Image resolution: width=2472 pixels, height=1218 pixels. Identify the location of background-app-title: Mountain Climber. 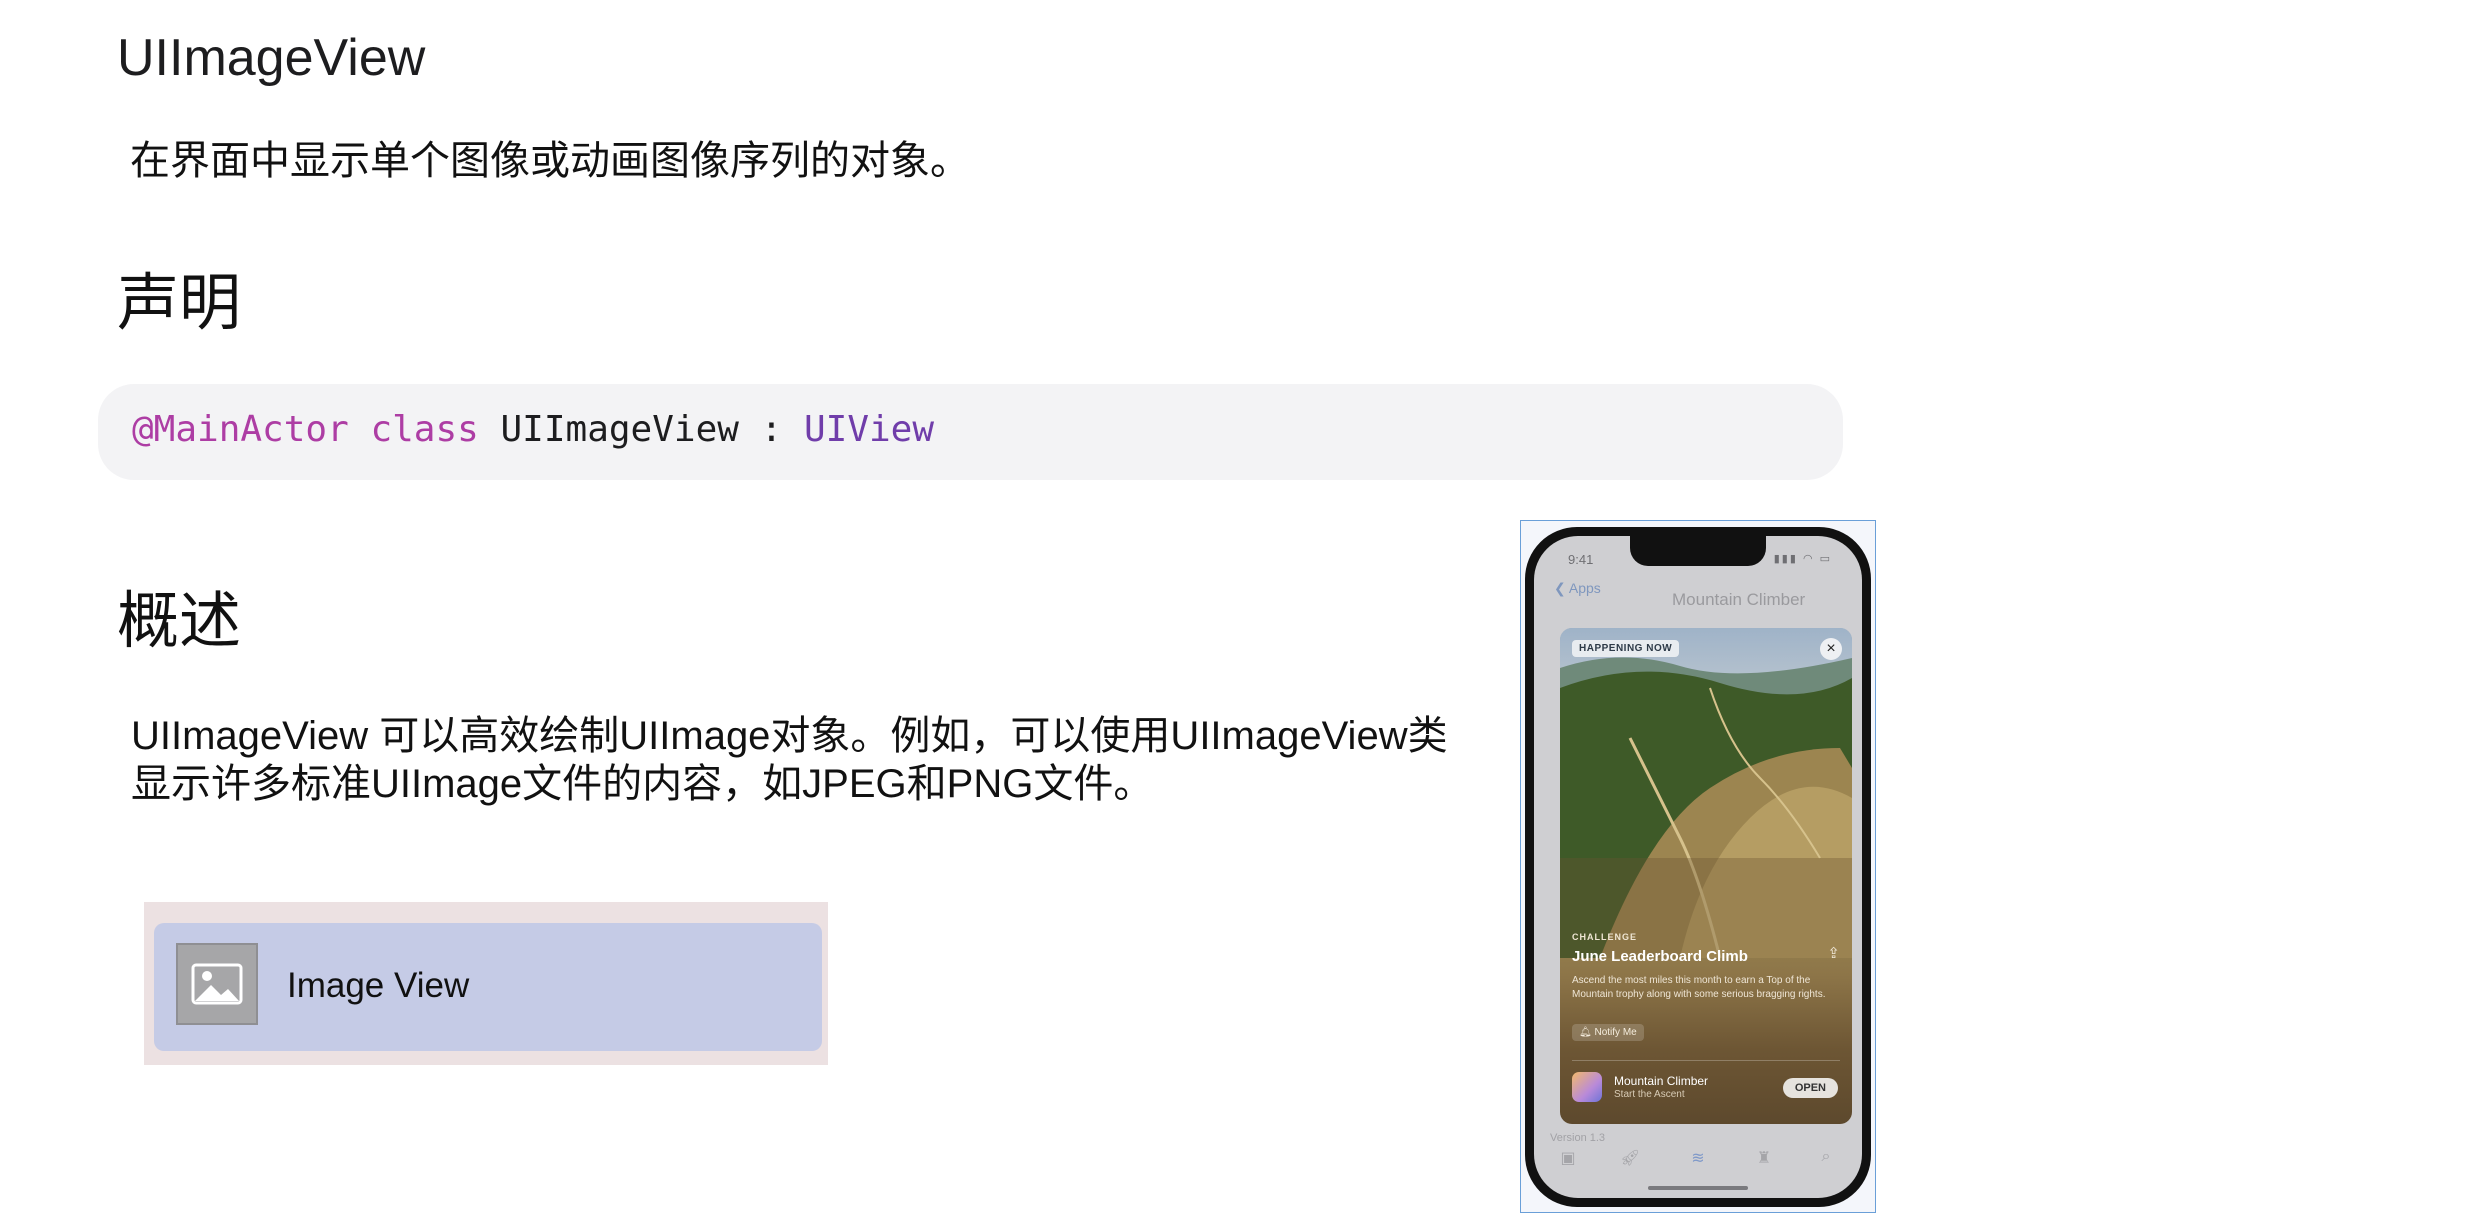
(1739, 599).